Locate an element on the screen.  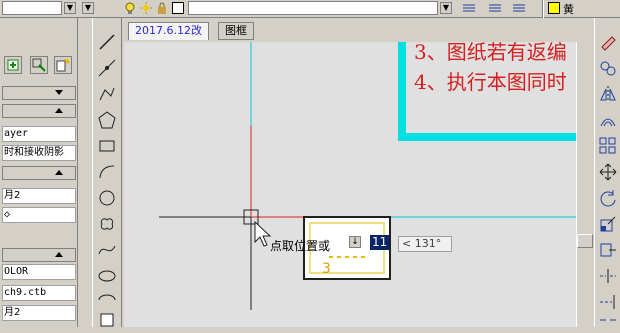
circle-icon is located at coordinates (107, 198).